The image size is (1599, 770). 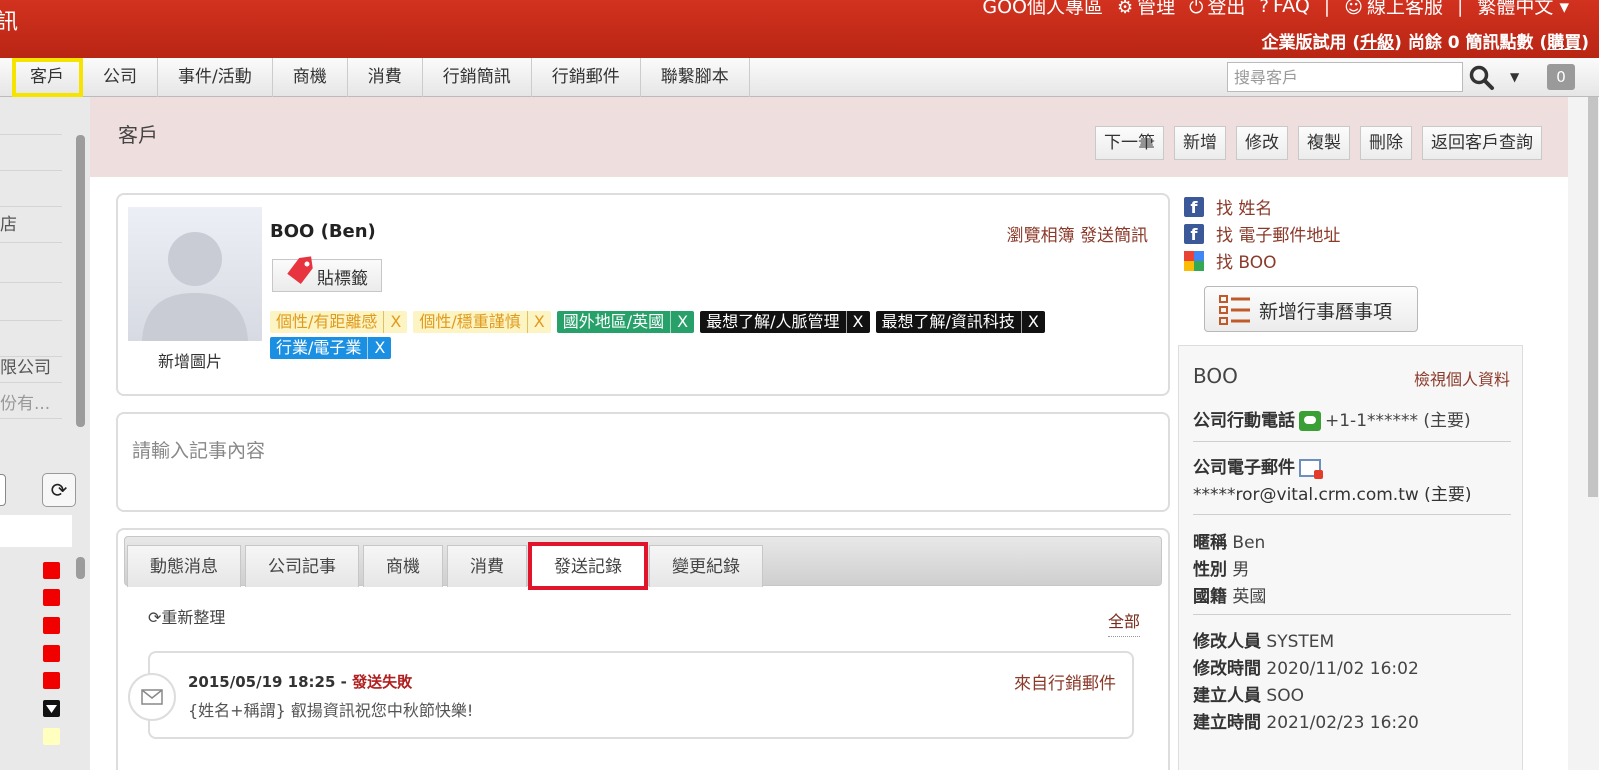 What do you see at coordinates (1482, 78) in the screenshot?
I see `search-icon` at bounding box center [1482, 78].